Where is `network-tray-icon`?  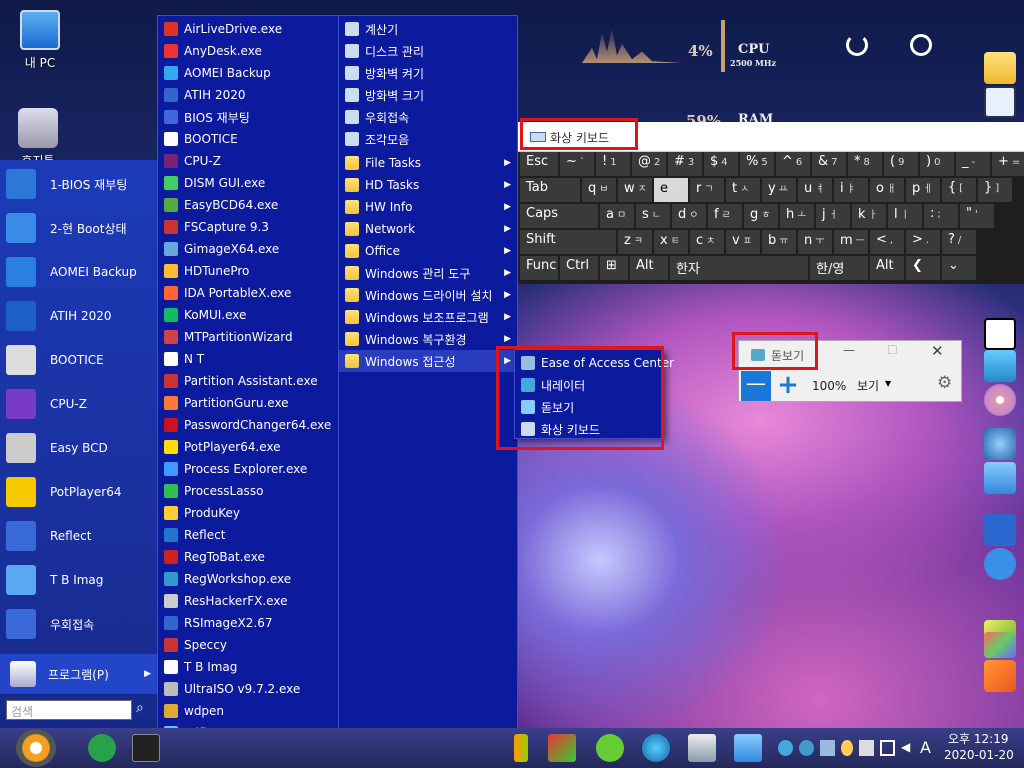
network-tray-icon is located at coordinates (786, 748).